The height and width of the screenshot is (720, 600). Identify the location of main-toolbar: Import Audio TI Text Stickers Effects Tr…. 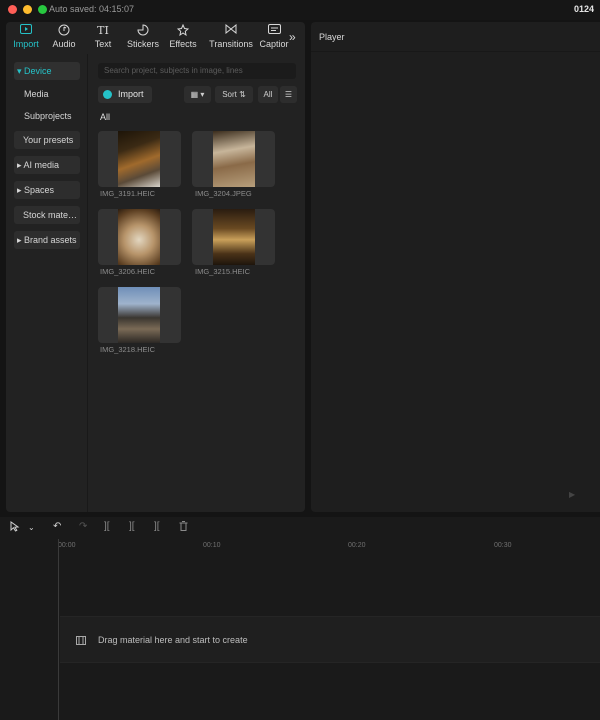
(155, 37).